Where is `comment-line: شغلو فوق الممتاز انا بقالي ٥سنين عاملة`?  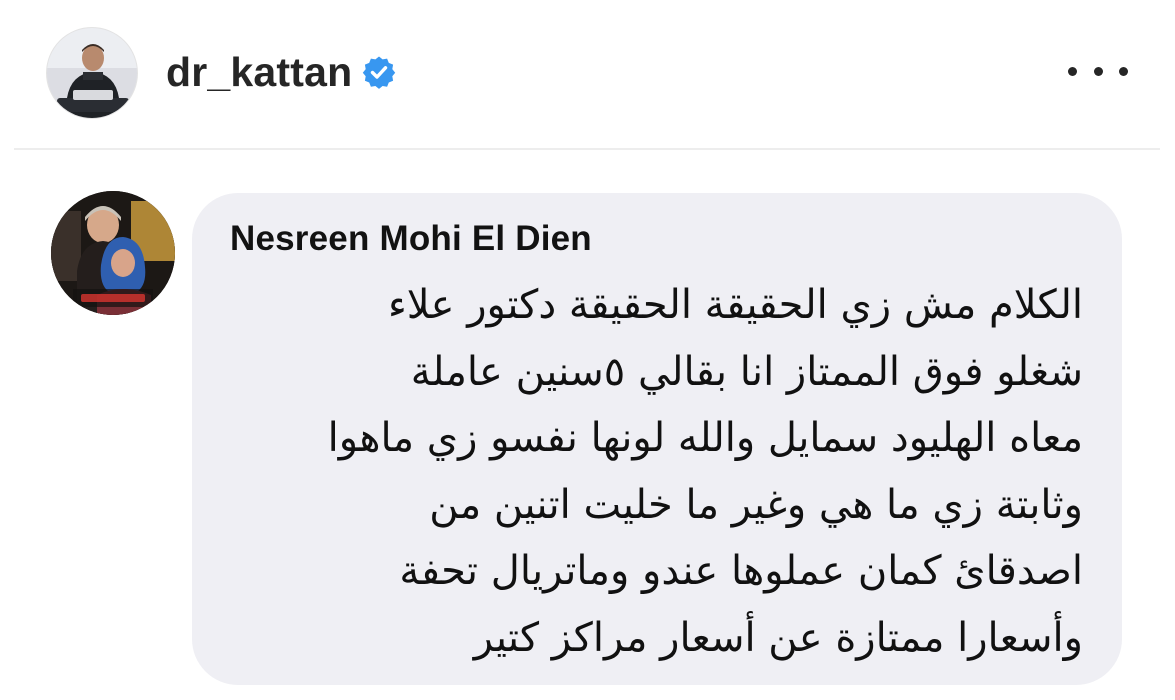 comment-line: شغلو فوق الممتاز انا بقالي ٥سنين عاملة is located at coordinates (746, 371).